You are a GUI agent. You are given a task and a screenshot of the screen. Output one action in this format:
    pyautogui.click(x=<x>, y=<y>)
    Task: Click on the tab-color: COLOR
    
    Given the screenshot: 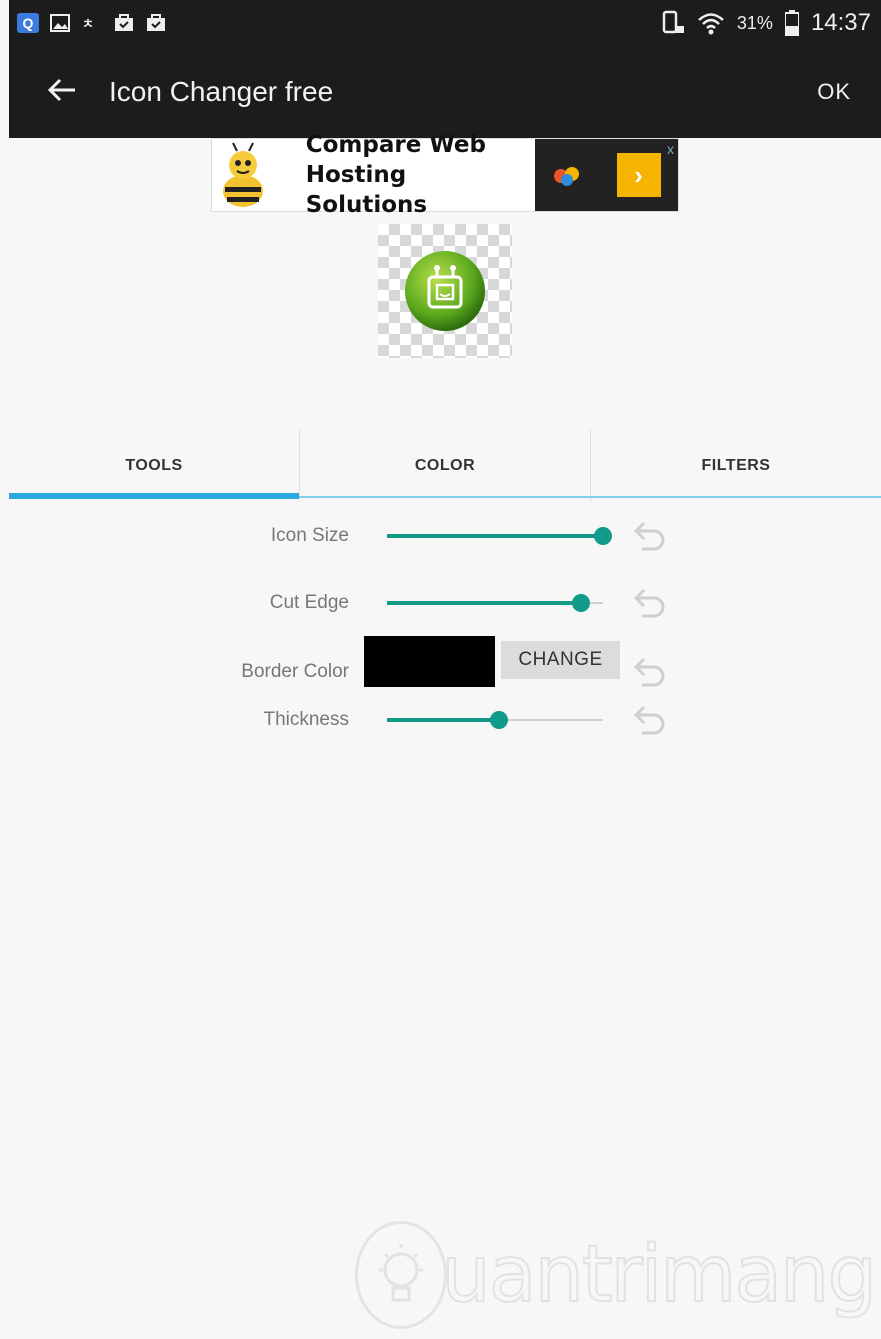 What is the action you would take?
    pyautogui.click(x=444, y=466)
    